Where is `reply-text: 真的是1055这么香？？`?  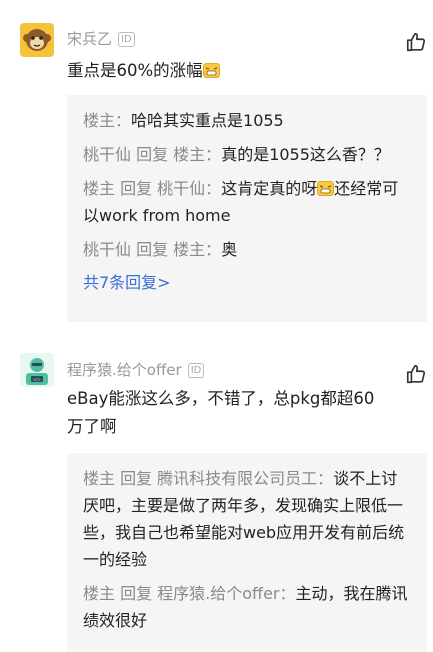 reply-text: 真的是1055这么香？？ is located at coordinates (305, 154).